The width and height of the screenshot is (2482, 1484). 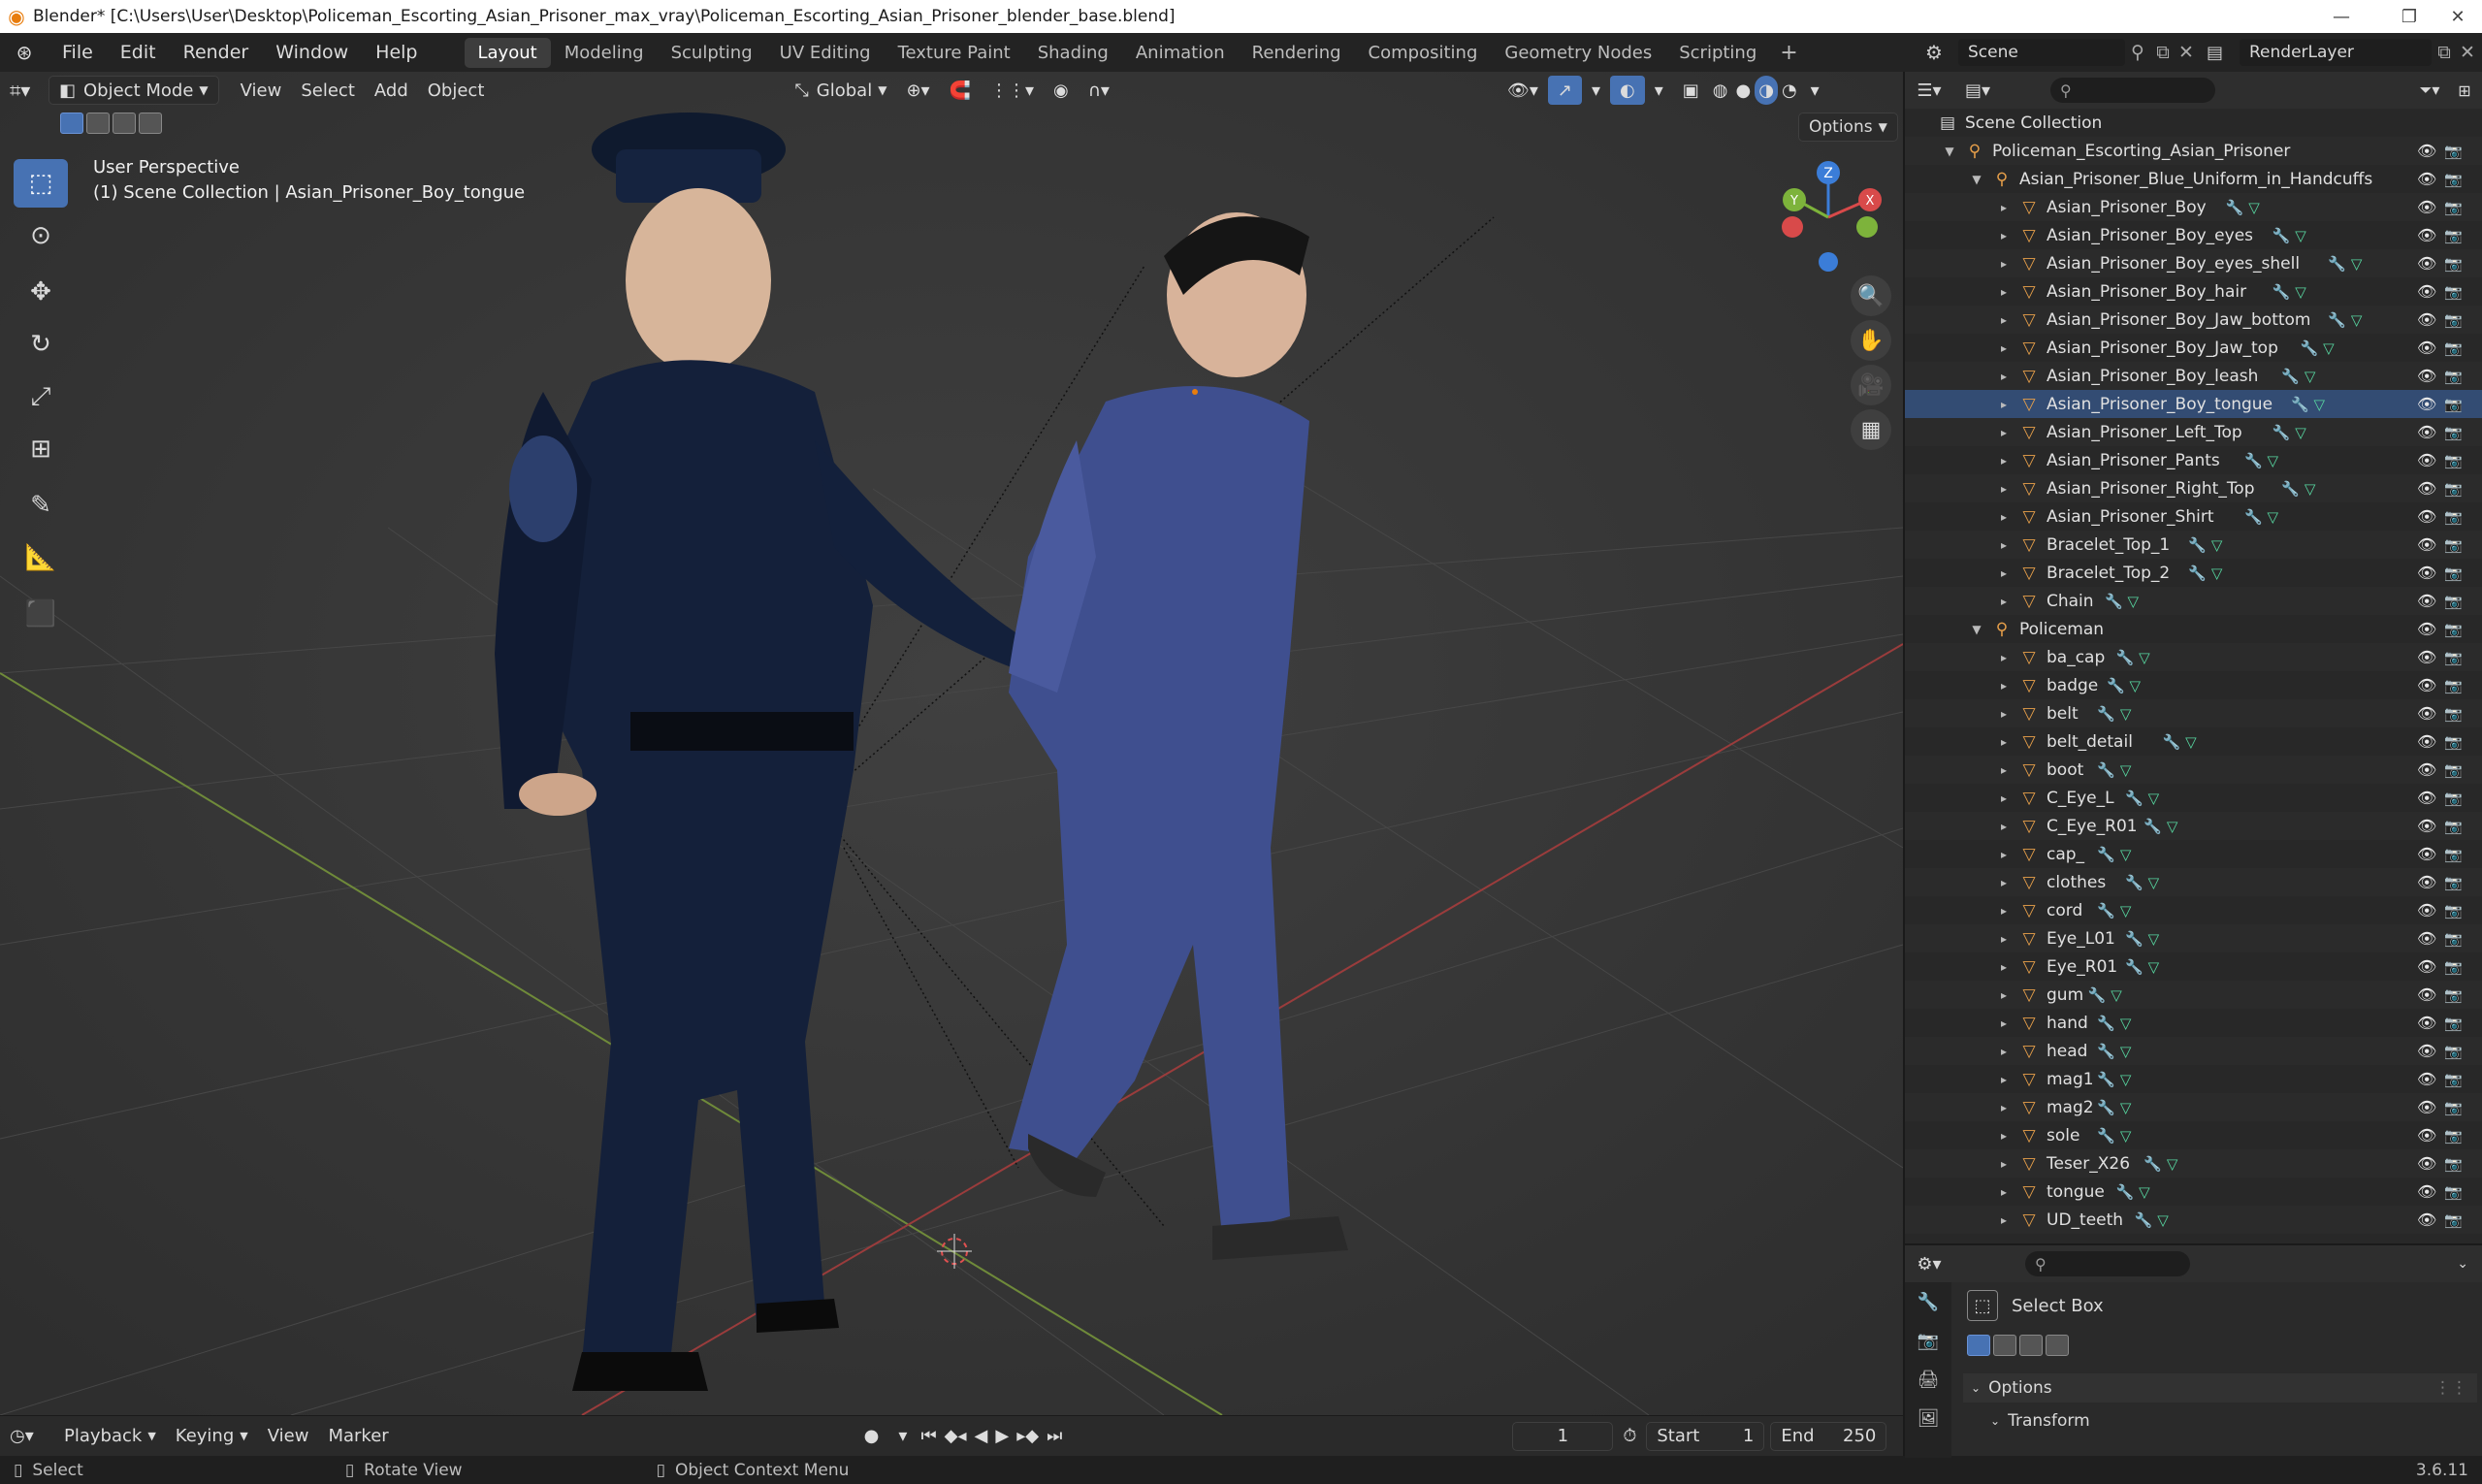 I want to click on outliner-group-policeman: ▼ ⚲ Policeman 👁 📷, so click(x=2193, y=629).